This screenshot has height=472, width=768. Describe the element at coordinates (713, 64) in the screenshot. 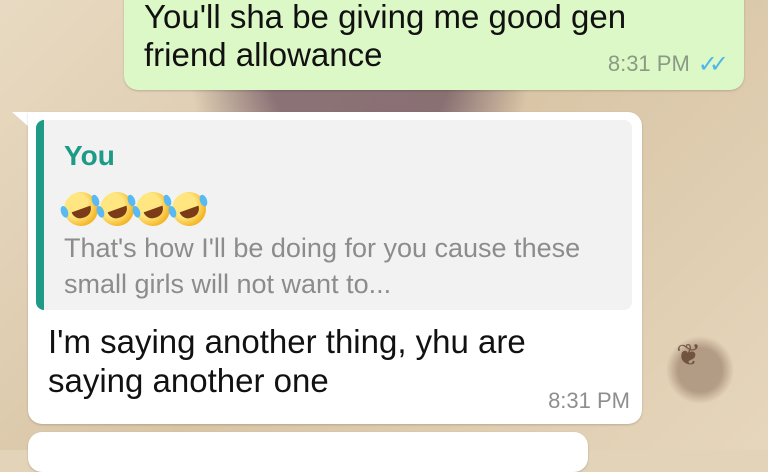

I see `double-check-read-icon: ✓✓` at that location.